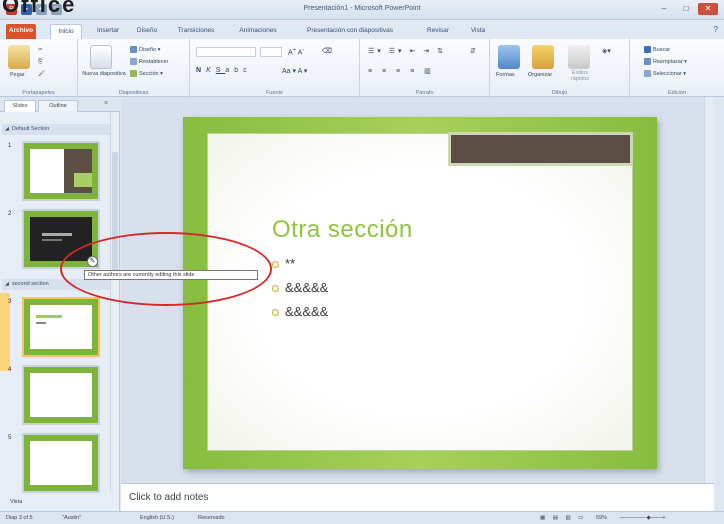  What do you see at coordinates (505, 75) in the screenshot?
I see `shapes-label: Formas` at bounding box center [505, 75].